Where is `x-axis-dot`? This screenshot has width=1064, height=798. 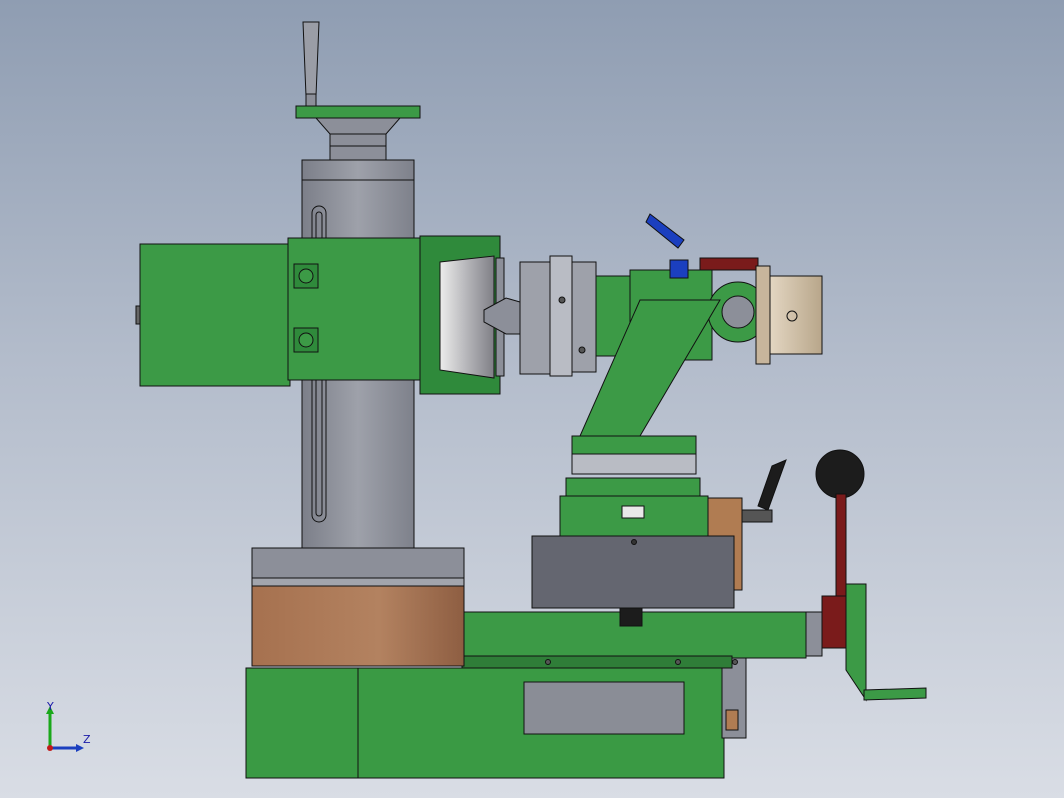
x-axis-dot is located at coordinates (50, 748).